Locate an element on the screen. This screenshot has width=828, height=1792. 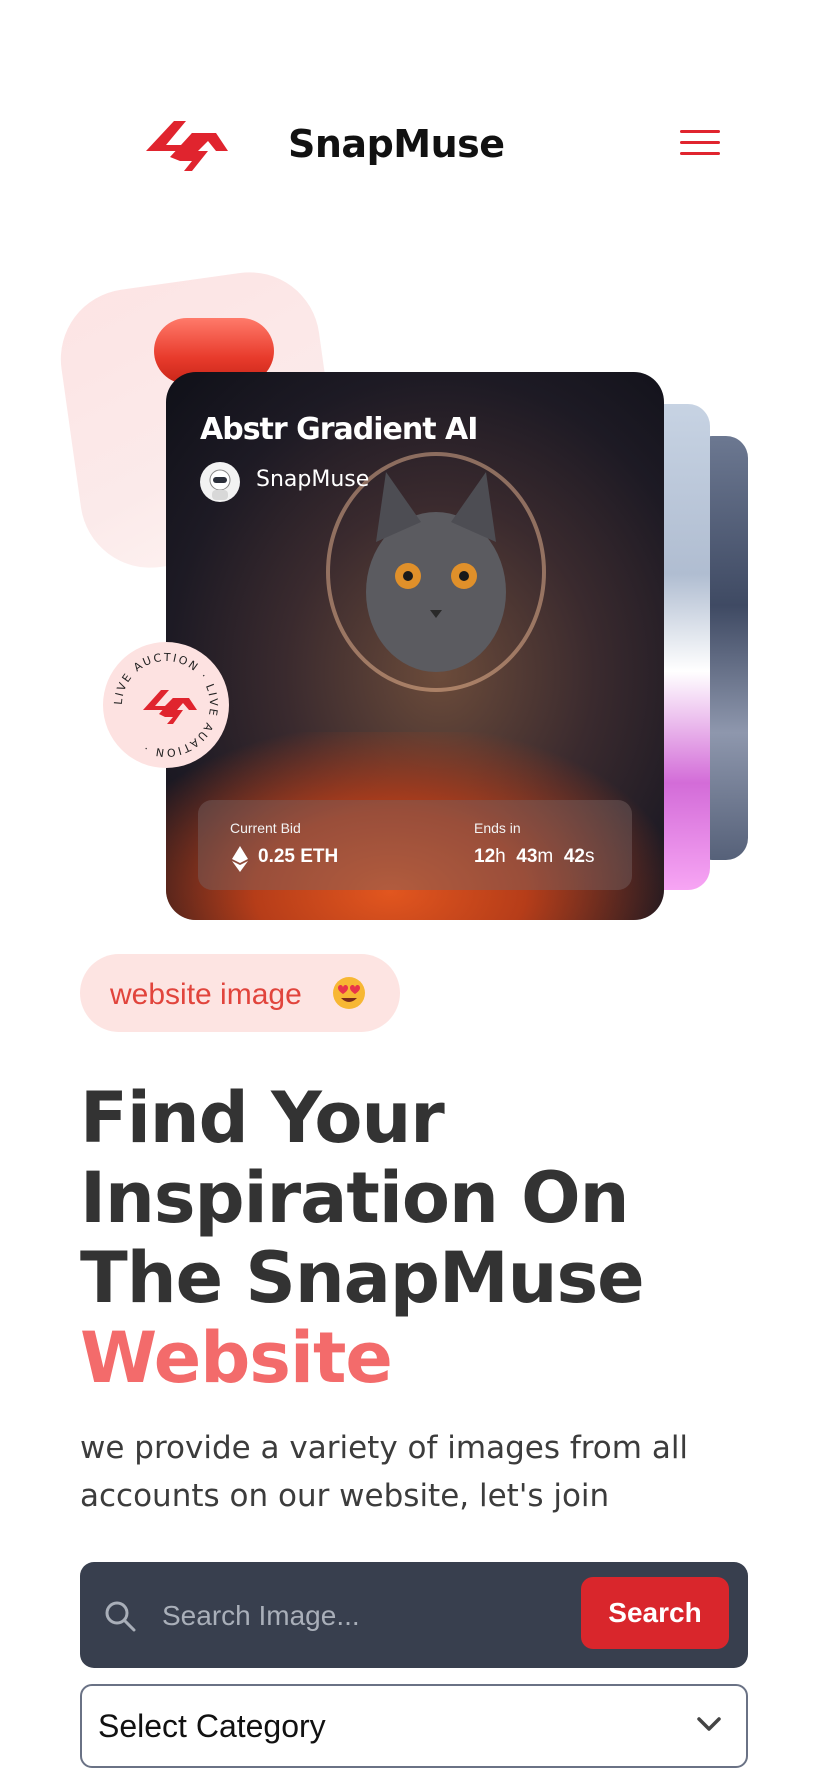
timer-minutes: 43 is located at coordinates (527, 856).